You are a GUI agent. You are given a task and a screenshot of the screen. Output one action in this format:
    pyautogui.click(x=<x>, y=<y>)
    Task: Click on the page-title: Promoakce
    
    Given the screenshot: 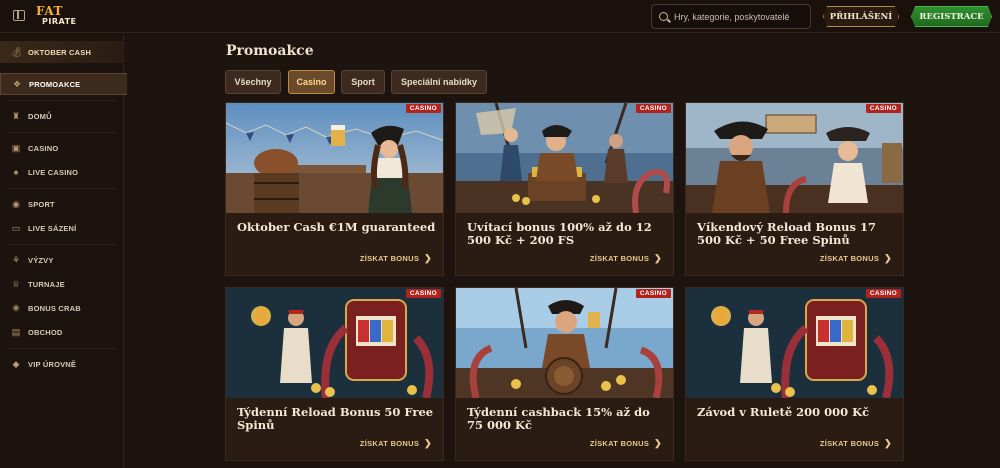 What is the action you would take?
    pyautogui.click(x=270, y=51)
    